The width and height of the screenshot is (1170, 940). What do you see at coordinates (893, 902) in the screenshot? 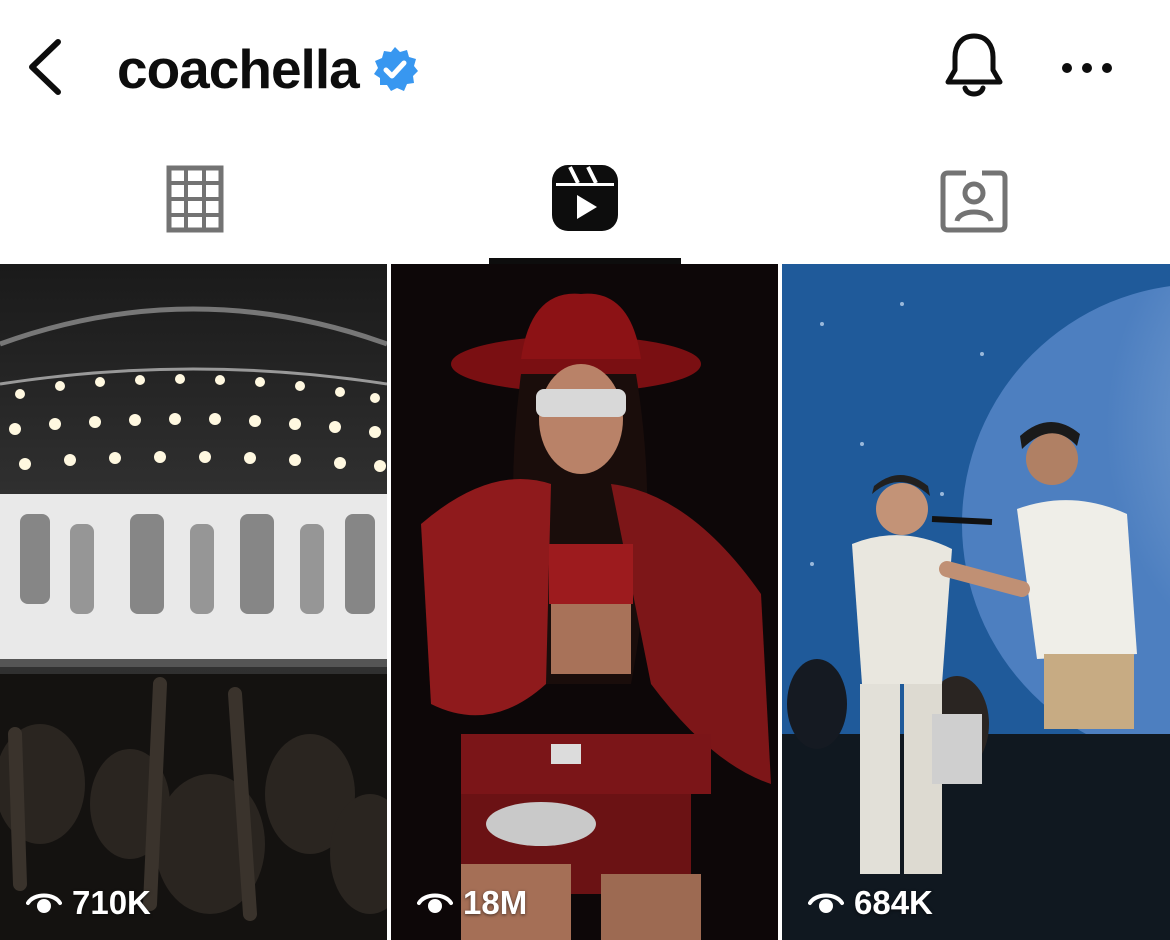
I see `view-count-text: 684K` at bounding box center [893, 902].